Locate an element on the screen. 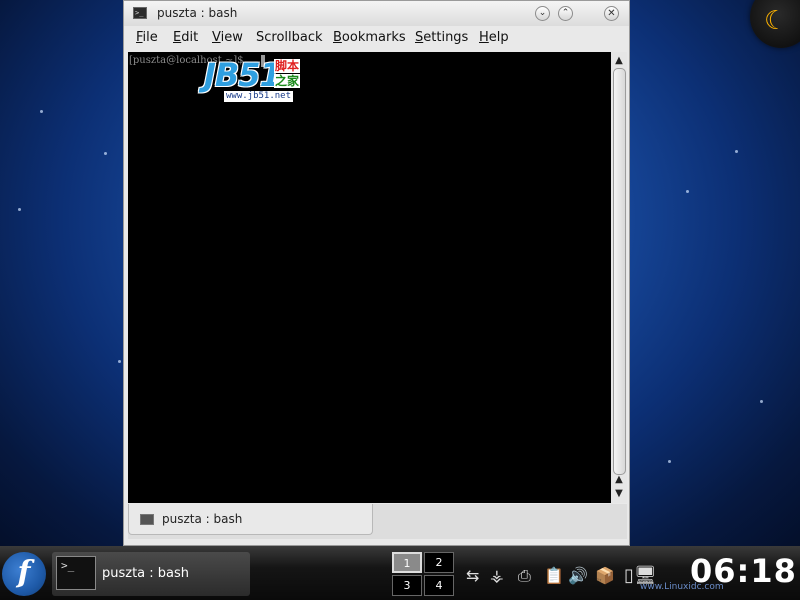 The image size is (800, 600). tab-label: puszta : bash is located at coordinates (202, 519).